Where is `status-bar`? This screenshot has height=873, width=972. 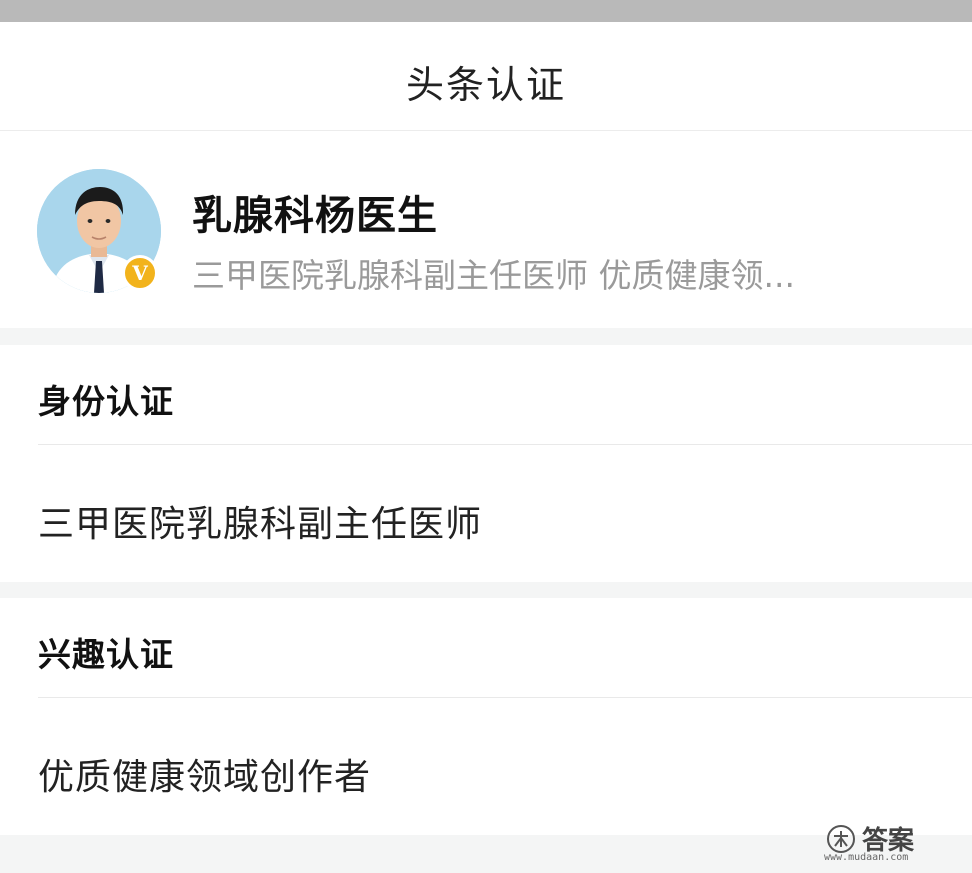 status-bar is located at coordinates (486, 11).